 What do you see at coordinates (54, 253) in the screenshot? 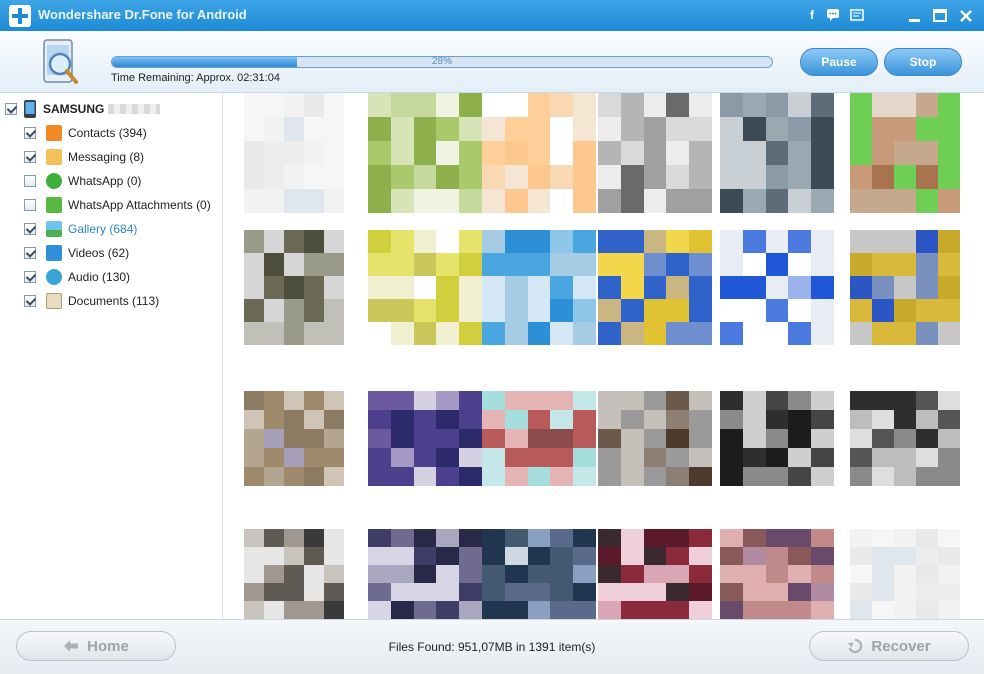
I see `videos-icon` at bounding box center [54, 253].